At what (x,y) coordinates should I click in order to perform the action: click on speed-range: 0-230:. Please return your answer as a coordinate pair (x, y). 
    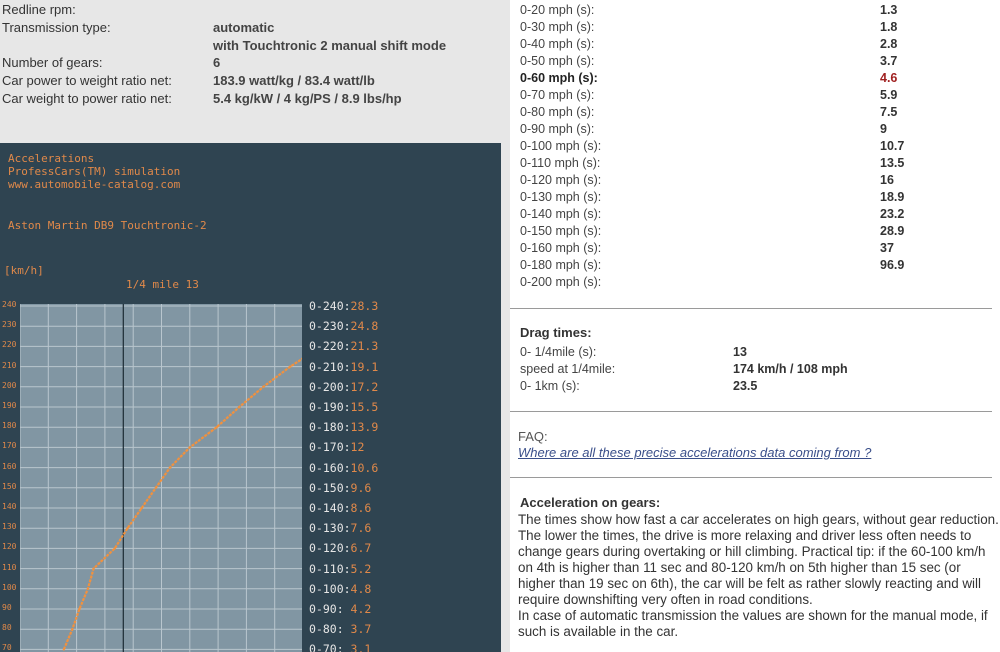
    Looking at the image, I should click on (330, 326).